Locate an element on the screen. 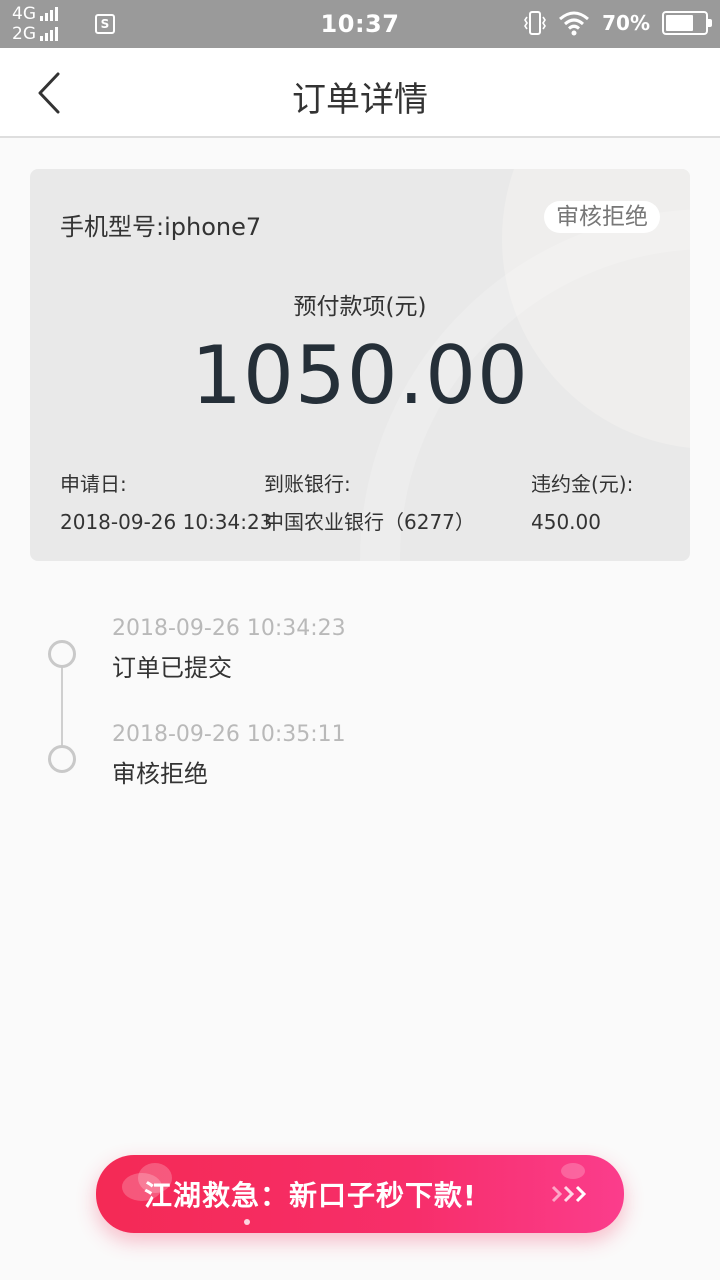 This screenshot has width=720, height=1280. bank-block: 到账银行: 中国农业银行（6277） is located at coordinates (369, 503).